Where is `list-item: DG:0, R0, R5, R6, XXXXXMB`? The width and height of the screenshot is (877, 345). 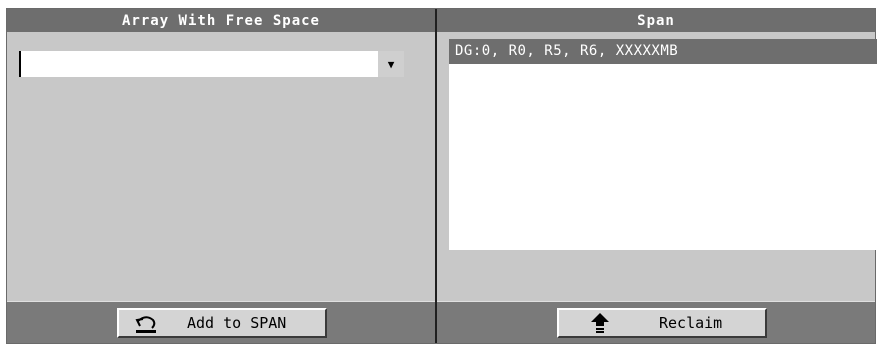
list-item: DG:0, R0, R5, R6, XXXXXMB is located at coordinates (663, 51).